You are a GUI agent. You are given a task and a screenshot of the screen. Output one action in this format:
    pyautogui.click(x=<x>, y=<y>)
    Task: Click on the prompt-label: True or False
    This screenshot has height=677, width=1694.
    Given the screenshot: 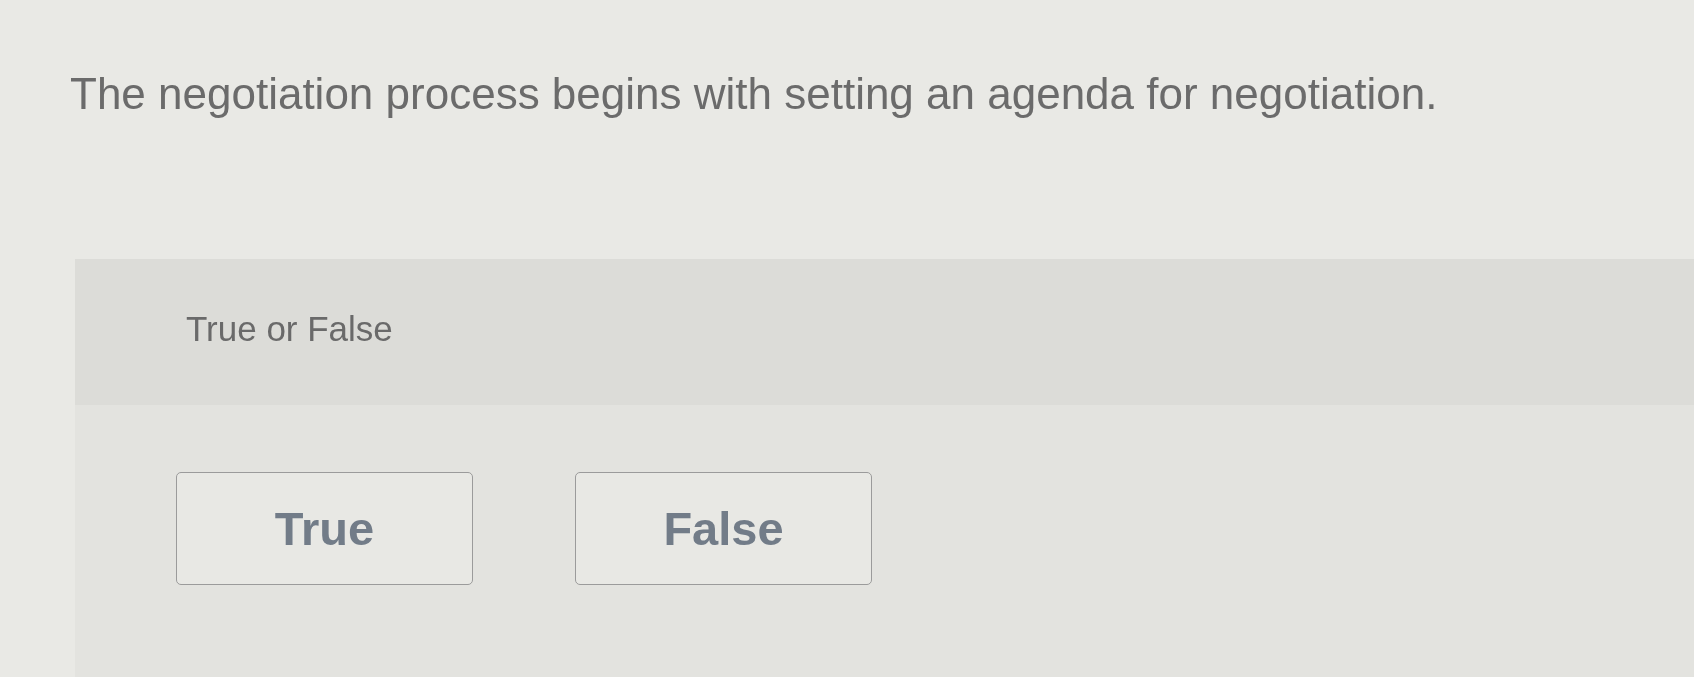 What is the action you would take?
    pyautogui.click(x=289, y=329)
    